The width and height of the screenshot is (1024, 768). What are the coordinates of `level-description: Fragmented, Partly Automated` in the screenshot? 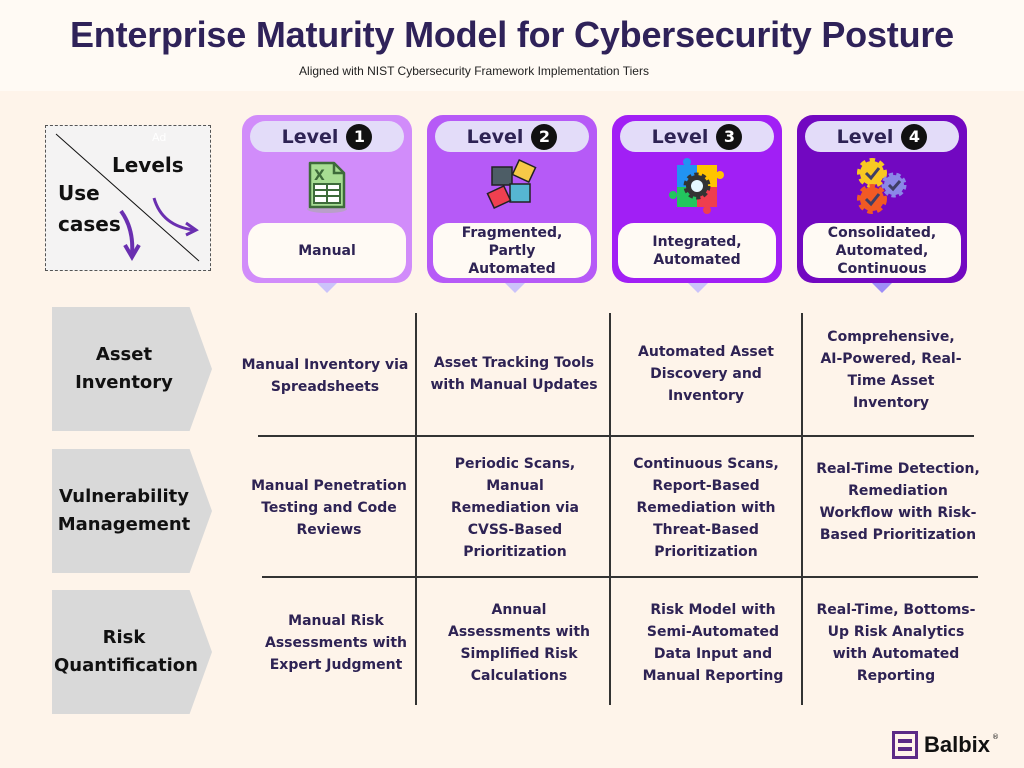 It's located at (512, 250).